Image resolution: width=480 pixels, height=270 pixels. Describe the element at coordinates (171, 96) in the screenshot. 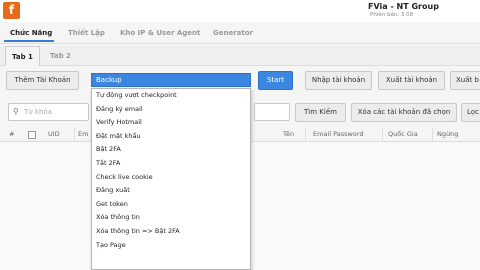

I see `dropdown-option: Tự động vượt checkpoint` at that location.